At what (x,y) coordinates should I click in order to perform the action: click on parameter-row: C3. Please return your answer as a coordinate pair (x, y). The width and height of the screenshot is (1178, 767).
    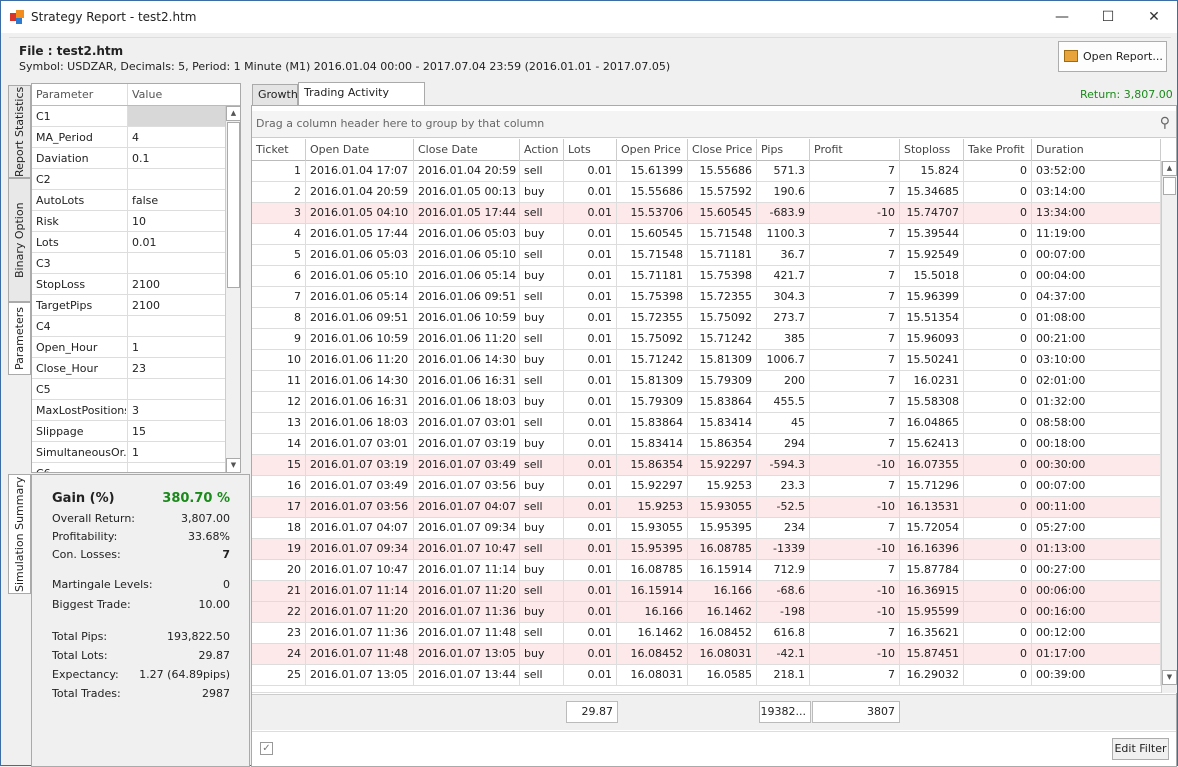
    Looking at the image, I should click on (128, 263).